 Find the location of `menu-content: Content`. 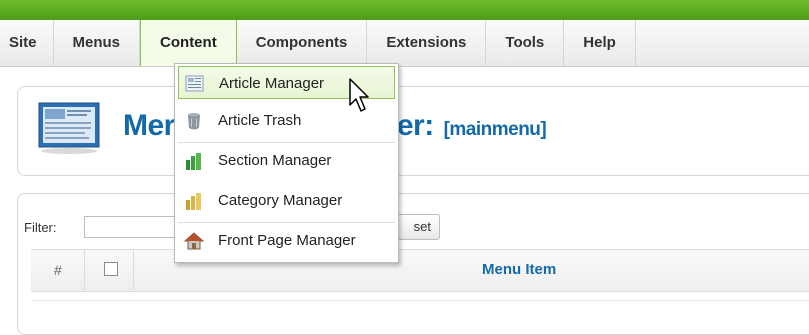

menu-content: Content is located at coordinates (188, 43).